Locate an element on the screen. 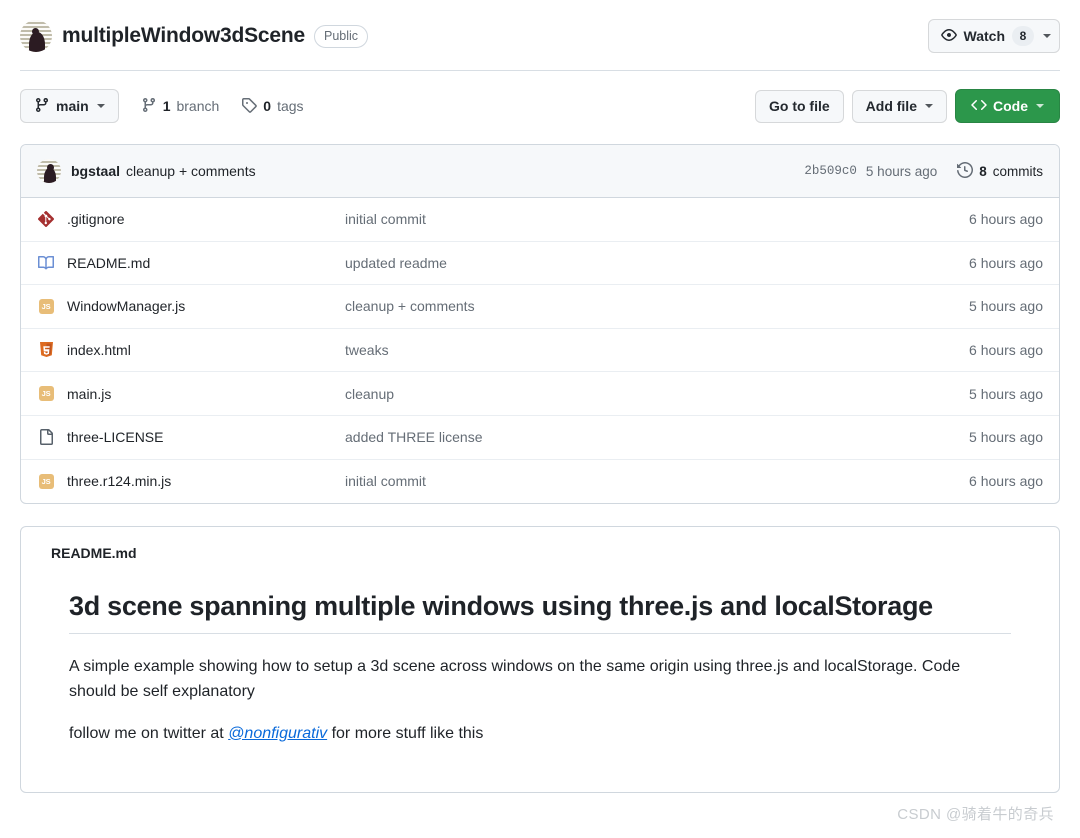 This screenshot has height=838, width=1080. tag-count: 0 tags is located at coordinates (272, 106).